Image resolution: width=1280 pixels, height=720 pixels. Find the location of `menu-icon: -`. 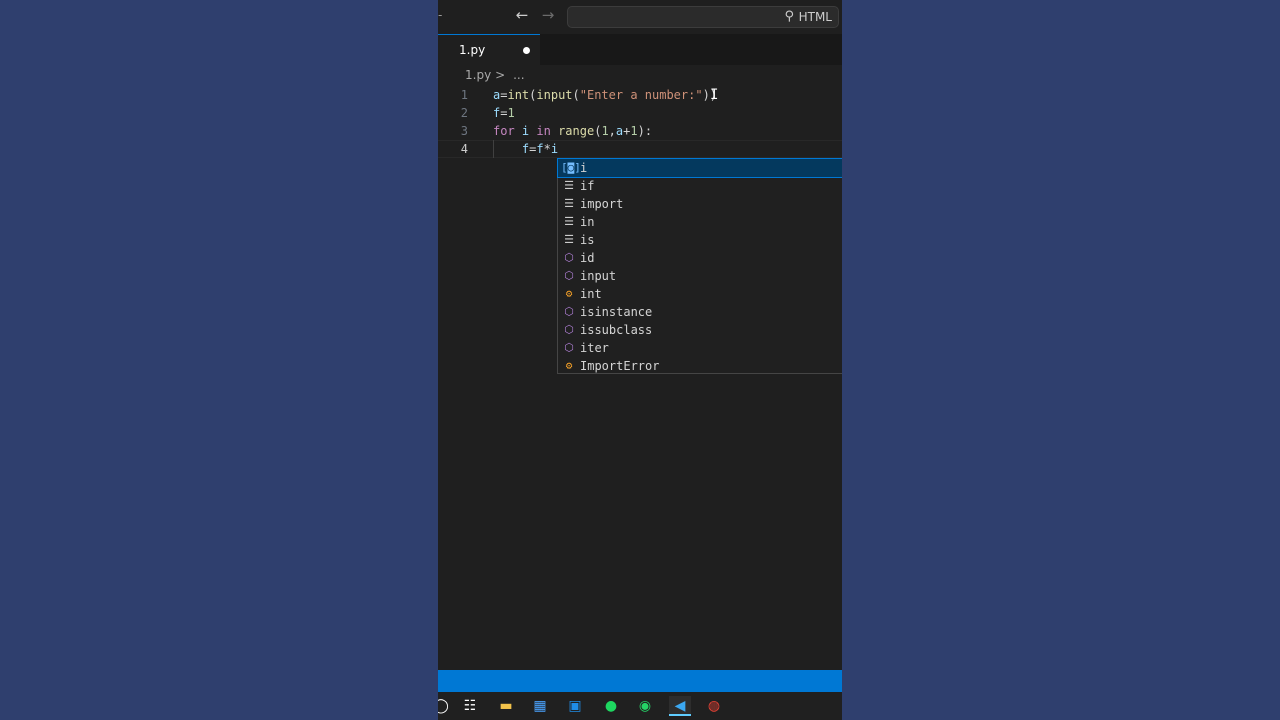

menu-icon: - is located at coordinates (440, 15).